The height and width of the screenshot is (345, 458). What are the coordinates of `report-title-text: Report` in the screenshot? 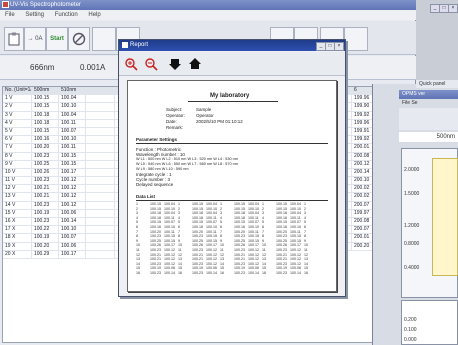 It's located at (139, 45).